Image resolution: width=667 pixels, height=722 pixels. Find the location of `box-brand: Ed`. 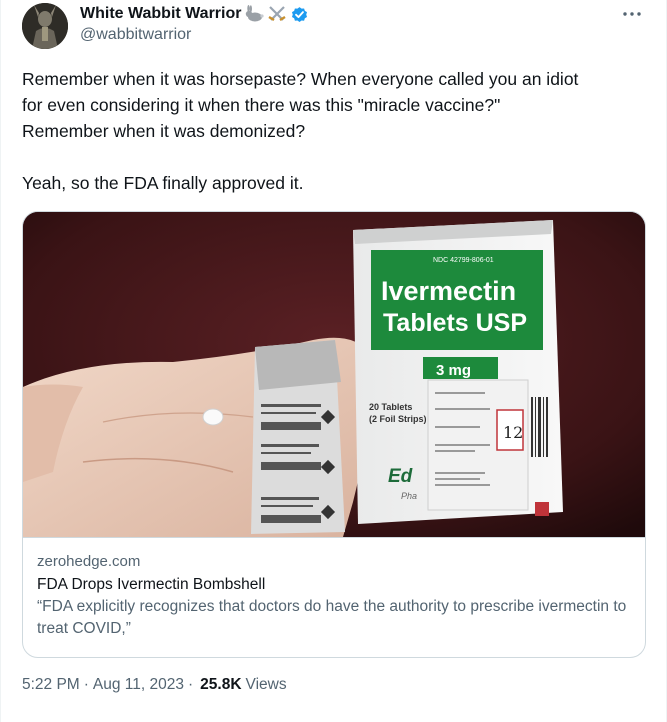

box-brand: Ed is located at coordinates (400, 476).